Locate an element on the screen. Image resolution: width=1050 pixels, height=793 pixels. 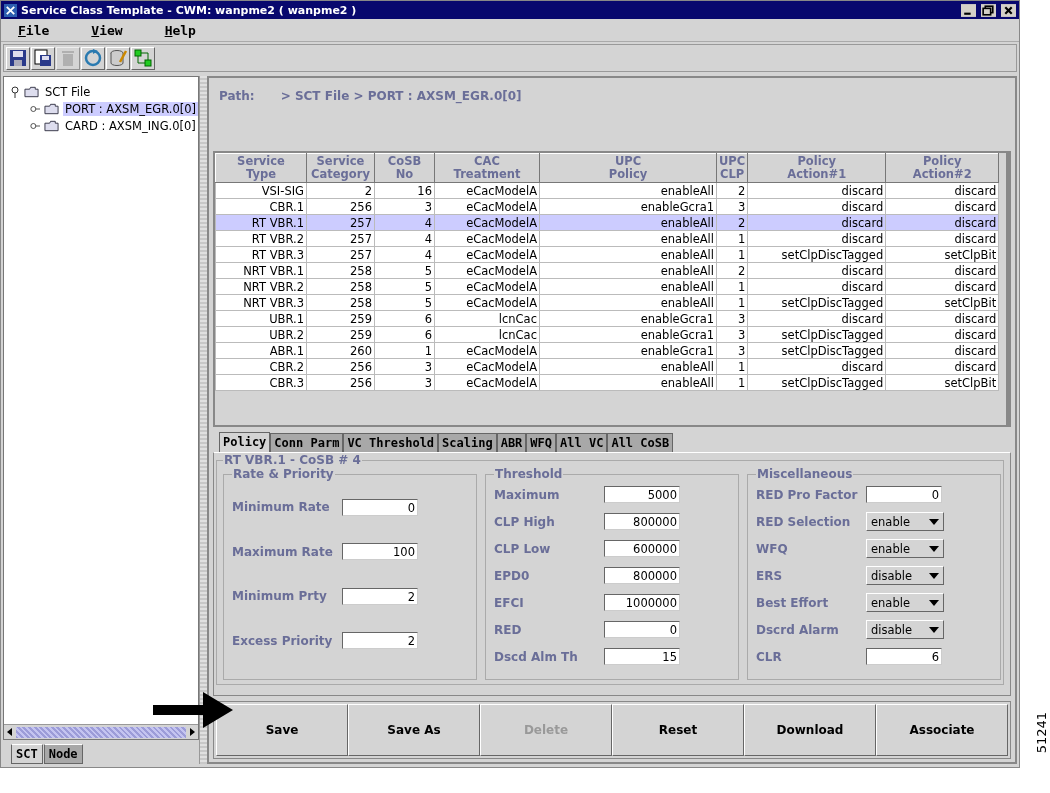
tab: Policy is located at coordinates (245, 442).